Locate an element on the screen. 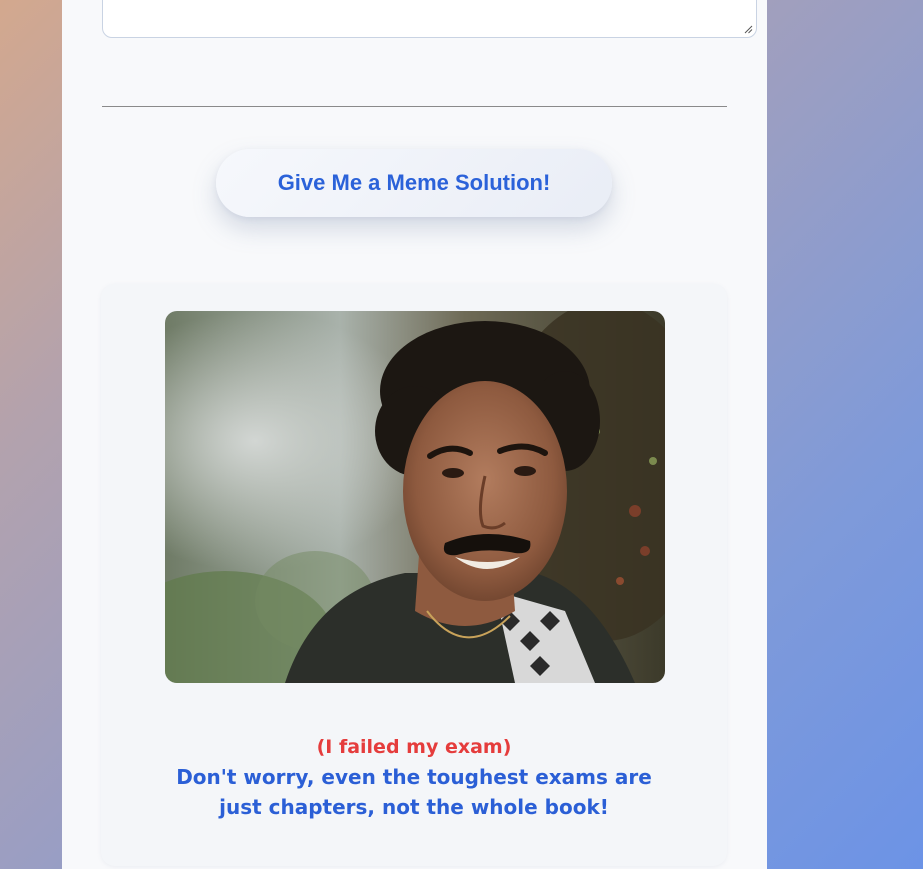 Image resolution: width=923 pixels, height=869 pixels. resize-grip-icon is located at coordinates (748, 29).